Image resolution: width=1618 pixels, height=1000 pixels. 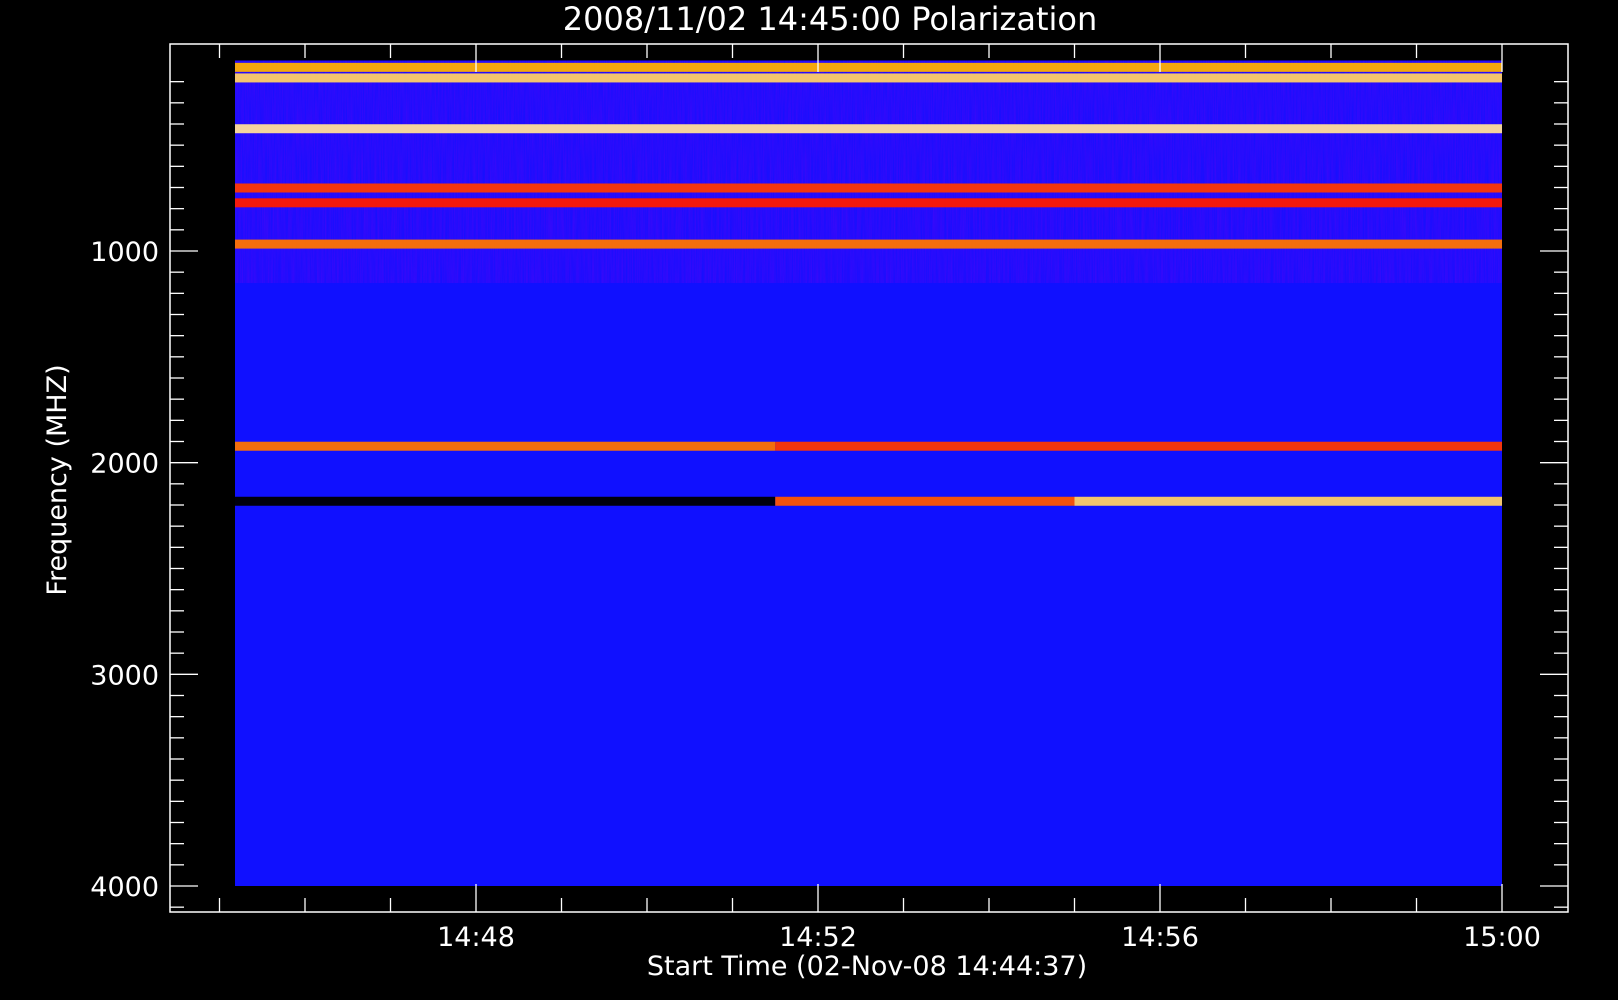 What do you see at coordinates (1502, 937) in the screenshot?
I see `x-tick-label: 15:00` at bounding box center [1502, 937].